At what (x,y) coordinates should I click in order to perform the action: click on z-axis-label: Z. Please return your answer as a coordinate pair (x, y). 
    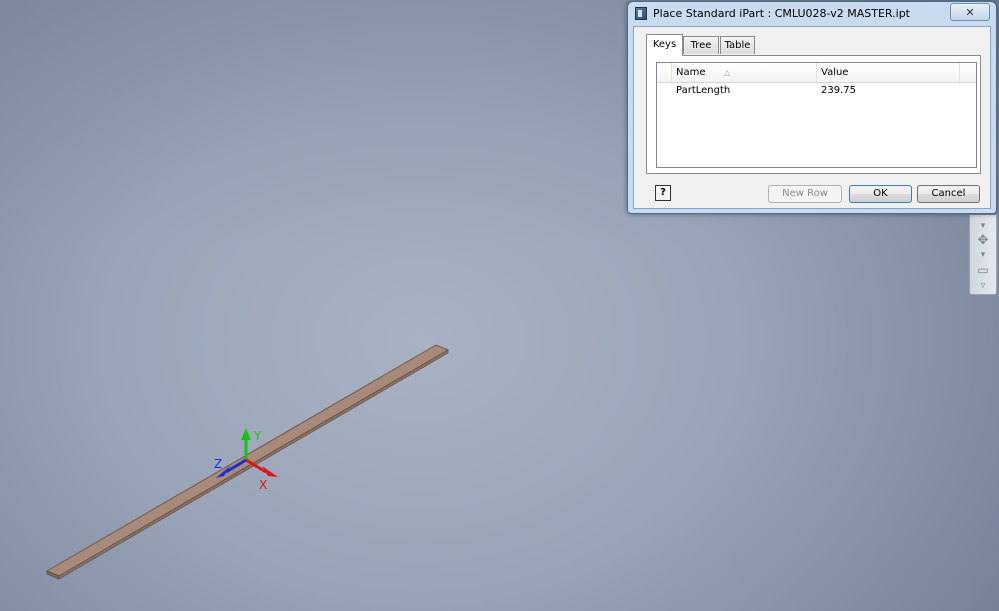
    Looking at the image, I should click on (218, 464).